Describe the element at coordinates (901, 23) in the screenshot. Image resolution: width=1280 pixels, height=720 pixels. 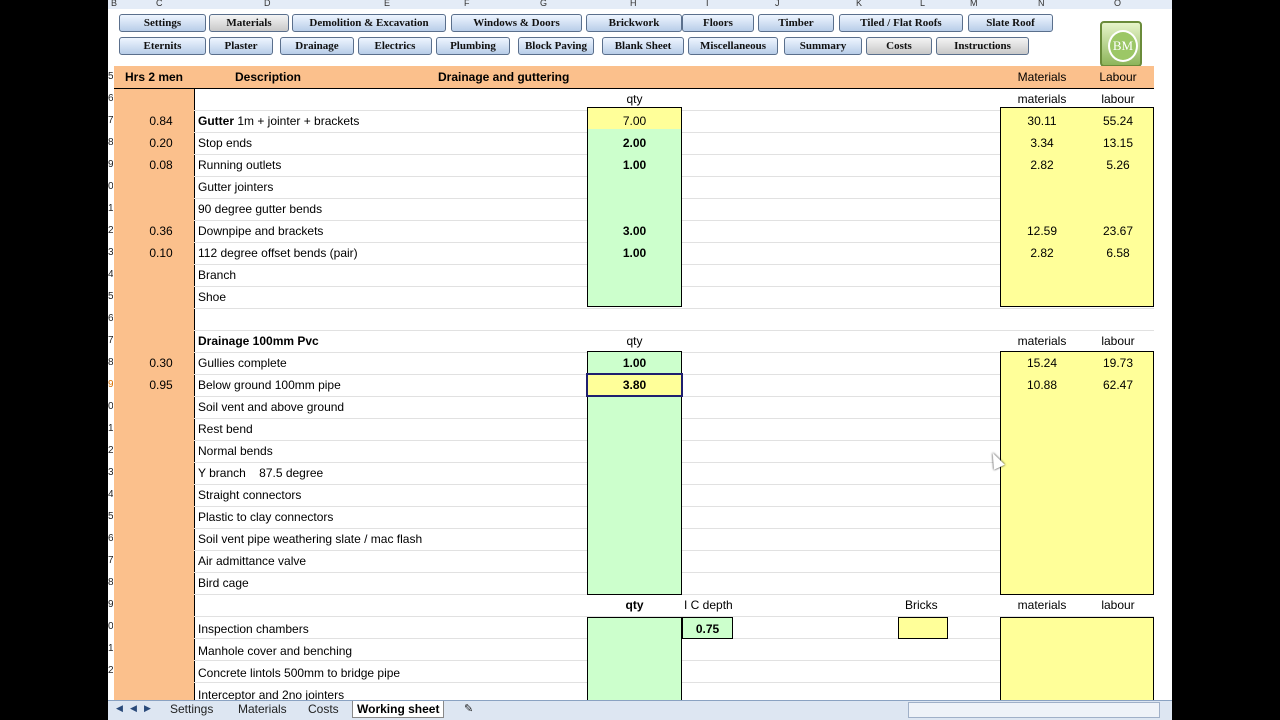
I see `tiled-flat-roofs-button: Tiled / Flat Roofs` at that location.